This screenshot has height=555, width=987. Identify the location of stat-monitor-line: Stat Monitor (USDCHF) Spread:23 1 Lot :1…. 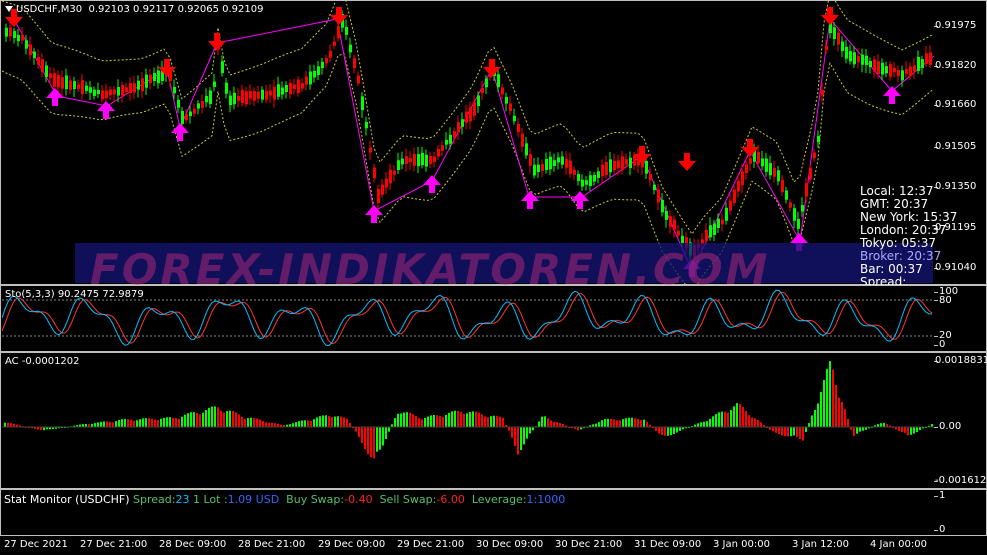
(284, 499).